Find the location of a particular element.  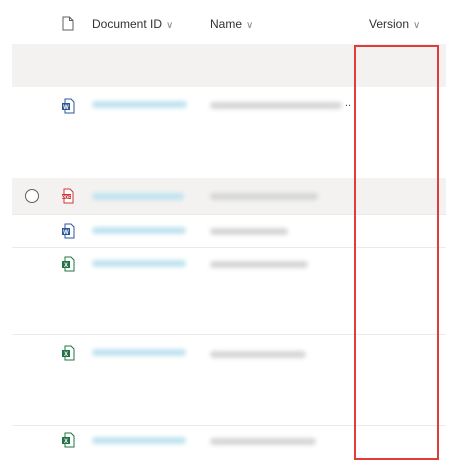

pdf-file-icon: PDF is located at coordinates (68, 196).